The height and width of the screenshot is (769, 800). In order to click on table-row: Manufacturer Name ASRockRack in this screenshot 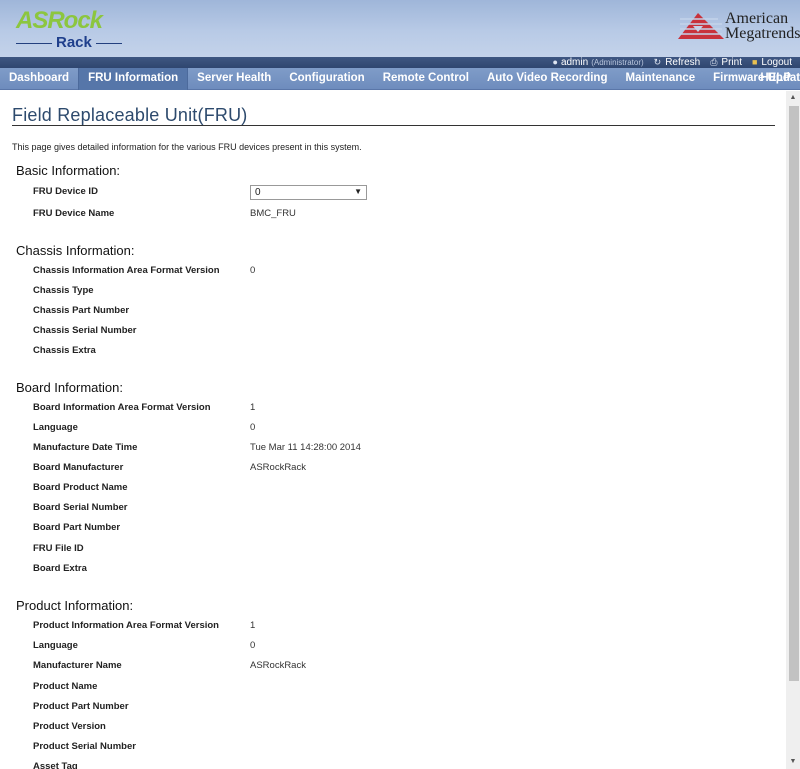, I will do `click(383, 667)`.